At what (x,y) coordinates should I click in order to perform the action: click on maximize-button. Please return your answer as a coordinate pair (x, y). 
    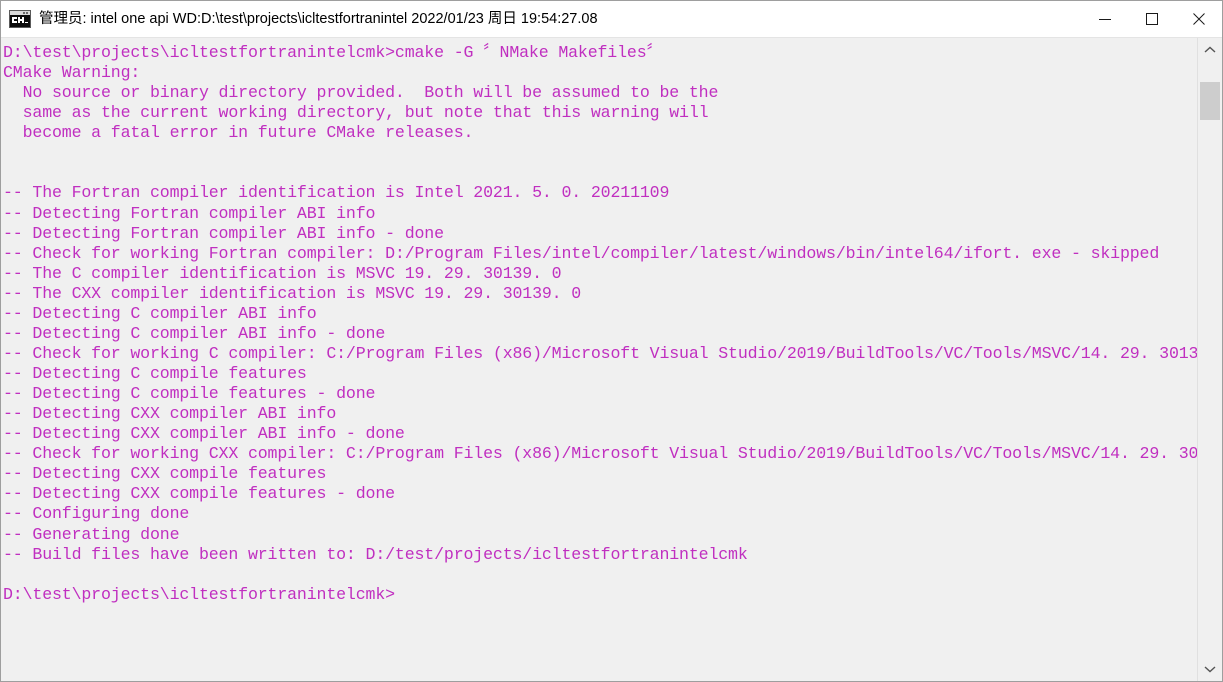
    Looking at the image, I should click on (1151, 19).